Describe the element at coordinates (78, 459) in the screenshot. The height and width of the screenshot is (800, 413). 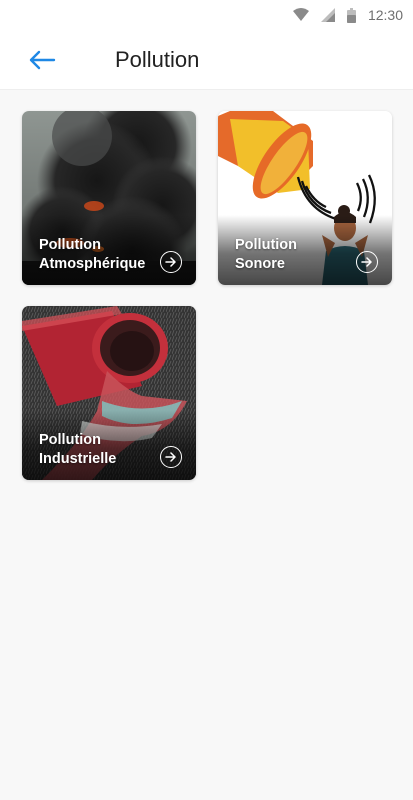
I see `card-title-line2: Industrielle` at that location.